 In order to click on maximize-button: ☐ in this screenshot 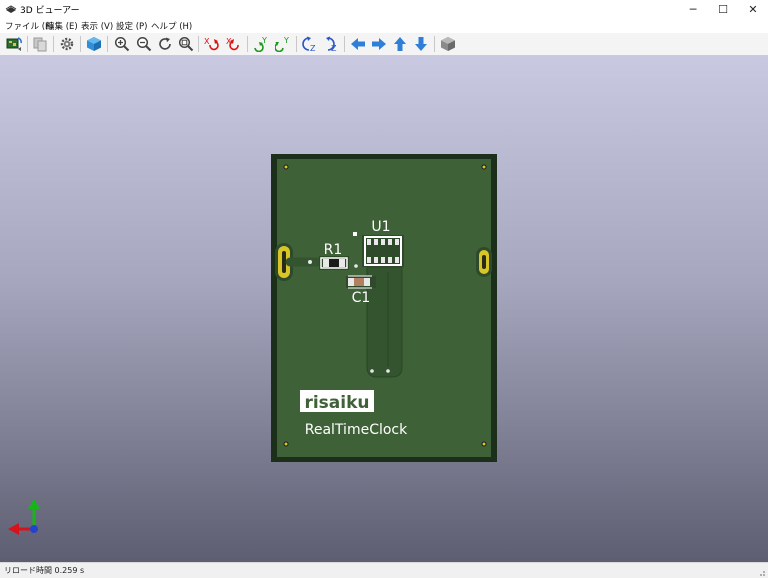, I will do `click(723, 9)`.